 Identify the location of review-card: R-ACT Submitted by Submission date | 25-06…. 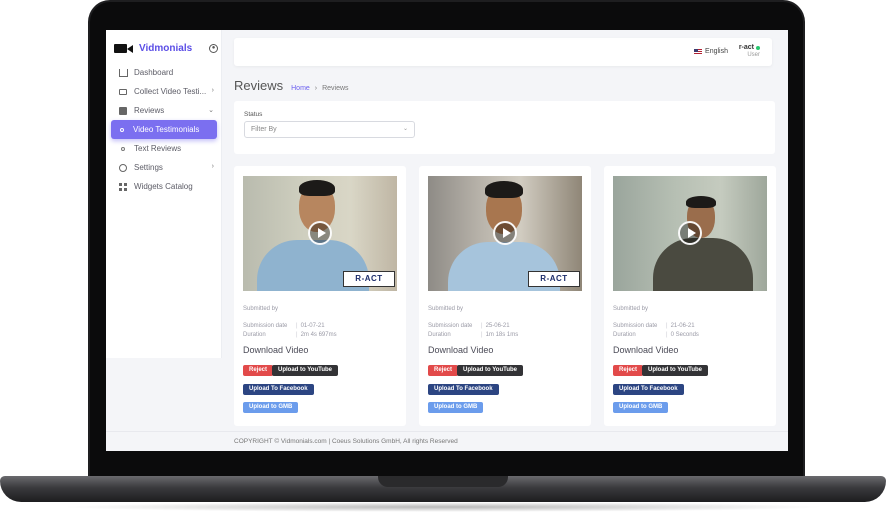
(505, 296).